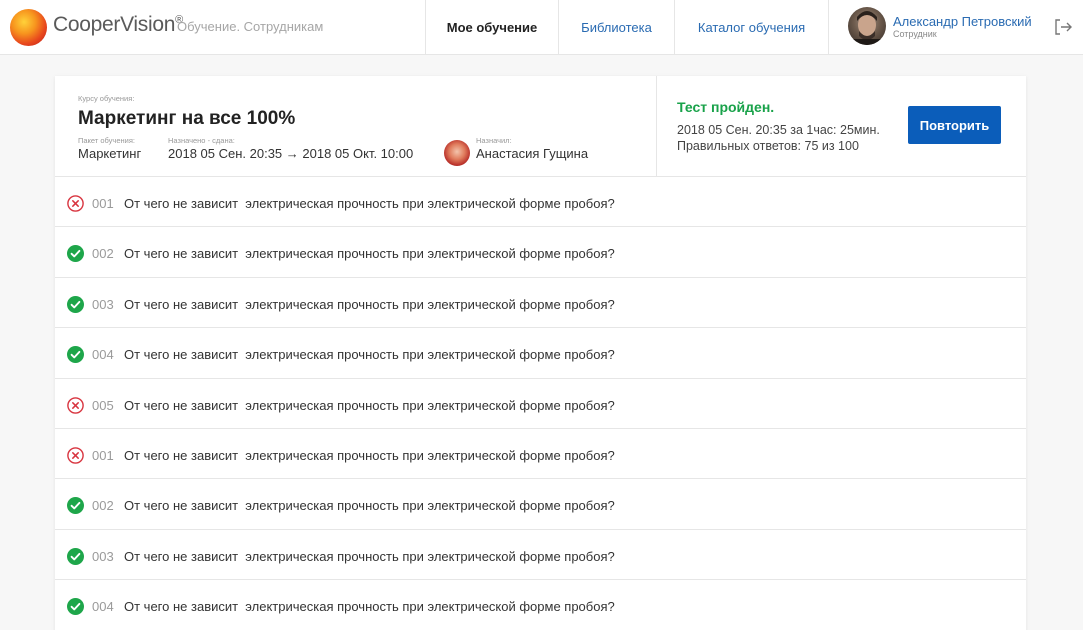  Describe the element at coordinates (110, 153) in the screenshot. I see `package-value: Маркетинг` at that location.